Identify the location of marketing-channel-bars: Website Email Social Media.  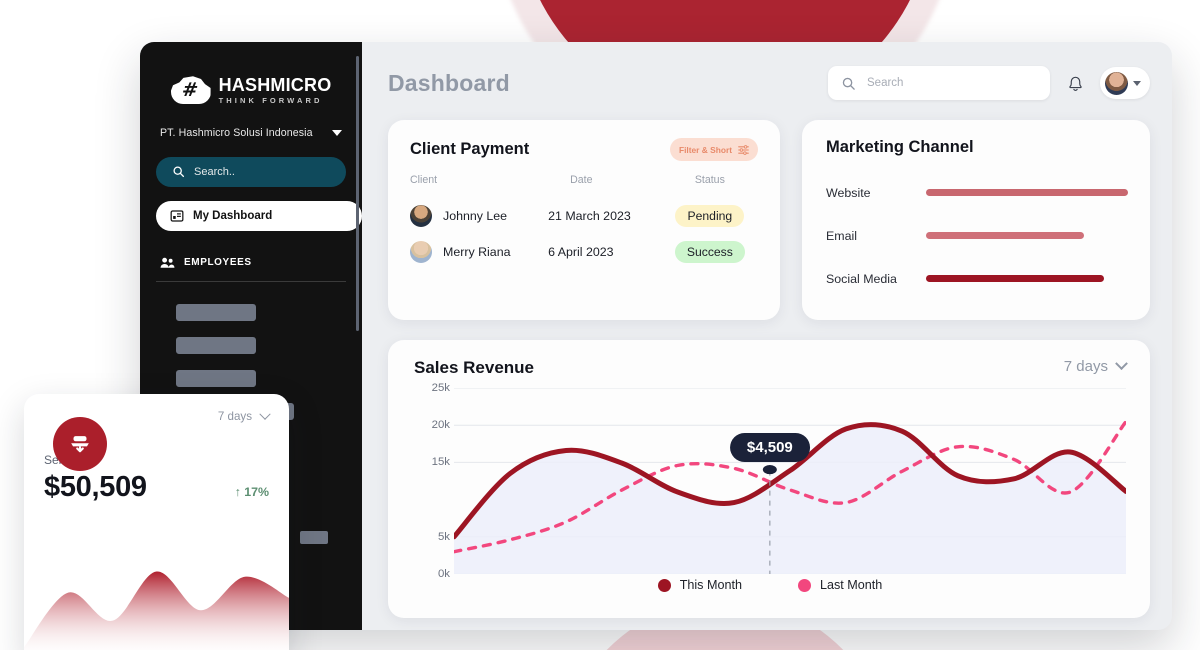
(977, 235).